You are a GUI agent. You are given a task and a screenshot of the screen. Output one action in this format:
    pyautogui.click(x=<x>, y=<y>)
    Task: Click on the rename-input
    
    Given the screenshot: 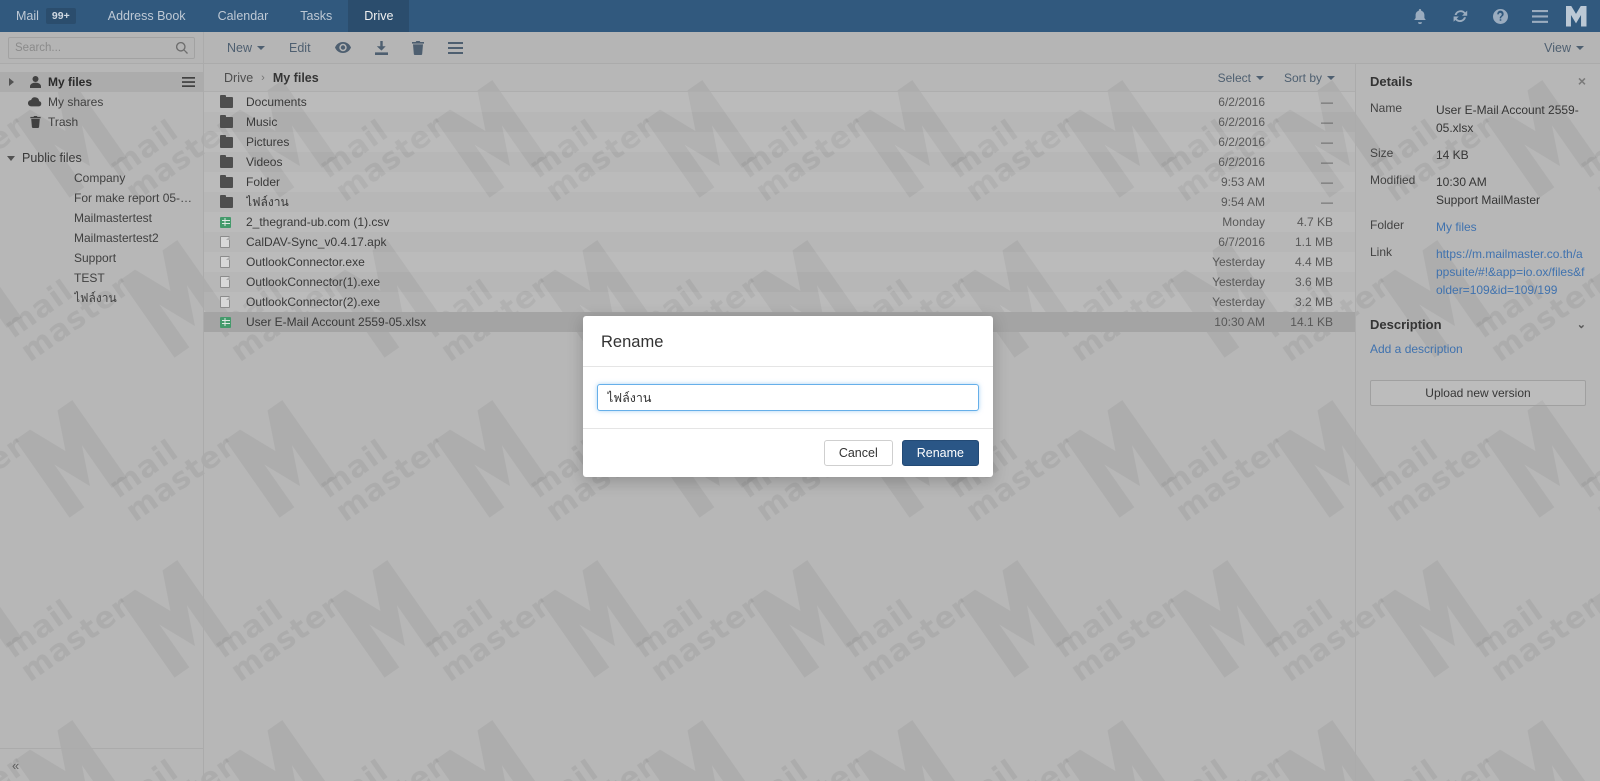 What is the action you would take?
    pyautogui.click(x=788, y=397)
    